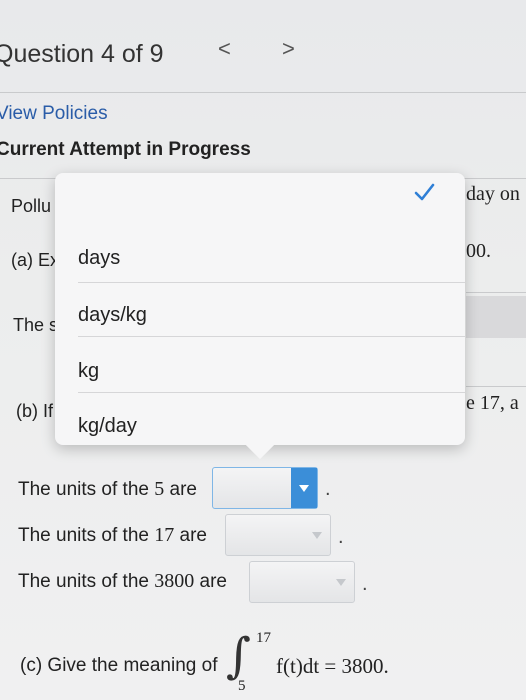 This screenshot has height=700, width=526. What do you see at coordinates (164, 535) in the screenshot?
I see `units-row-number: 17` at bounding box center [164, 535].